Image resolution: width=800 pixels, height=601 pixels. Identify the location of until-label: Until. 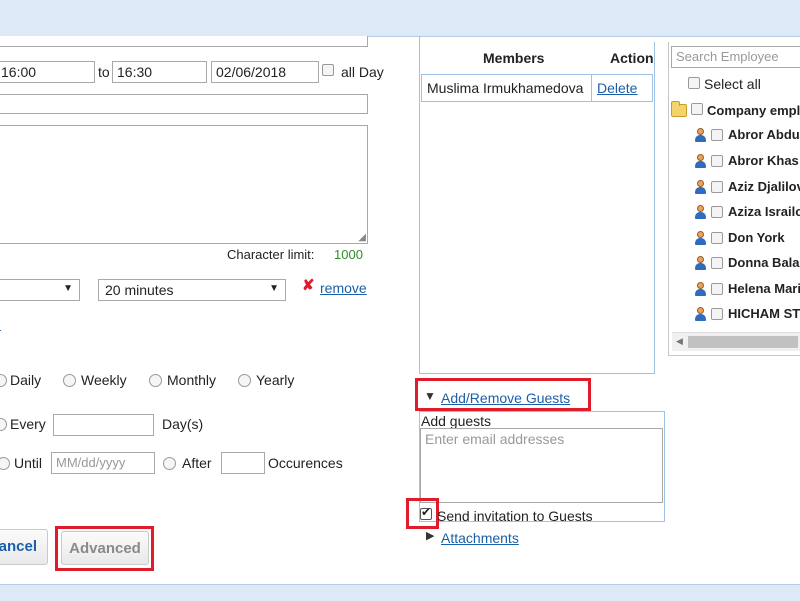
(28, 463).